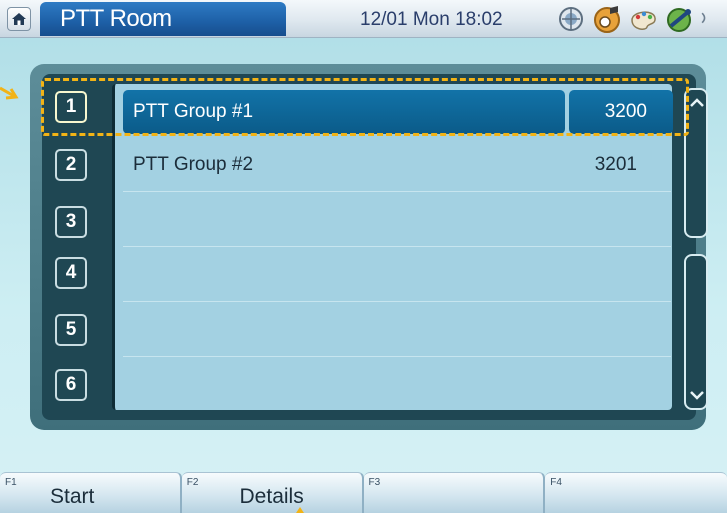 Image resolution: width=727 pixels, height=513 pixels. What do you see at coordinates (696, 163) in the screenshot?
I see `scroll-up-button` at bounding box center [696, 163].